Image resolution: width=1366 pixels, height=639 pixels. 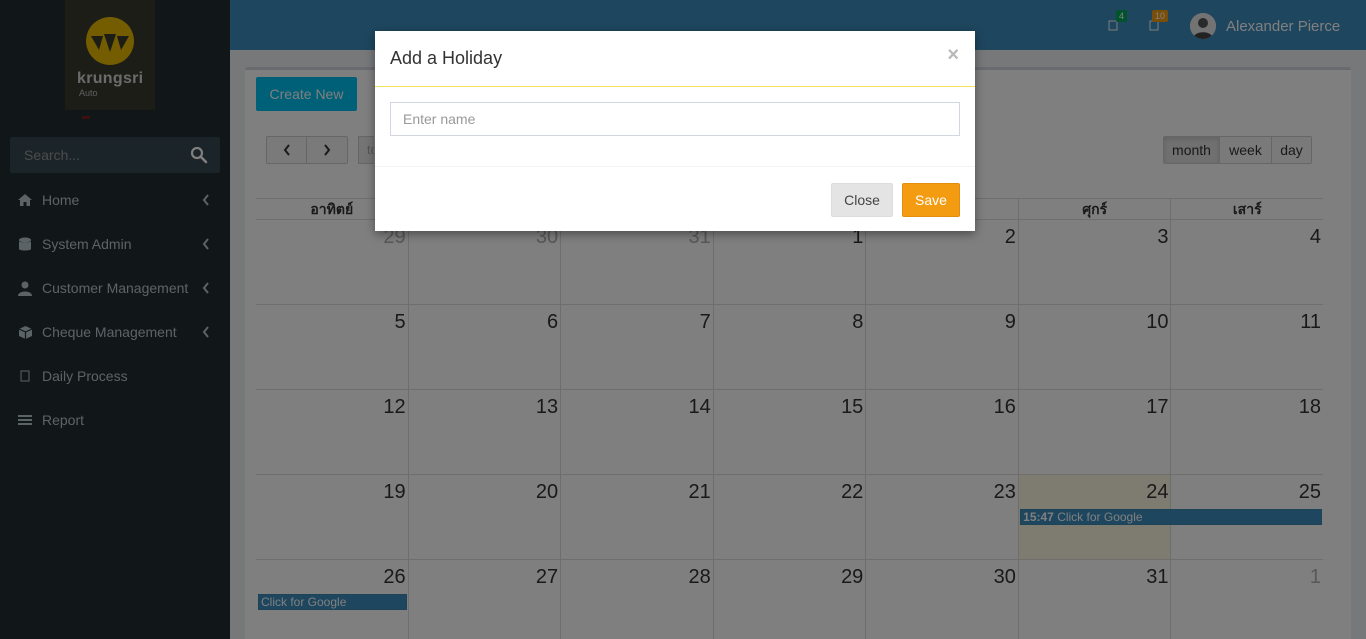 I want to click on holiday-name-input, so click(x=675, y=119).